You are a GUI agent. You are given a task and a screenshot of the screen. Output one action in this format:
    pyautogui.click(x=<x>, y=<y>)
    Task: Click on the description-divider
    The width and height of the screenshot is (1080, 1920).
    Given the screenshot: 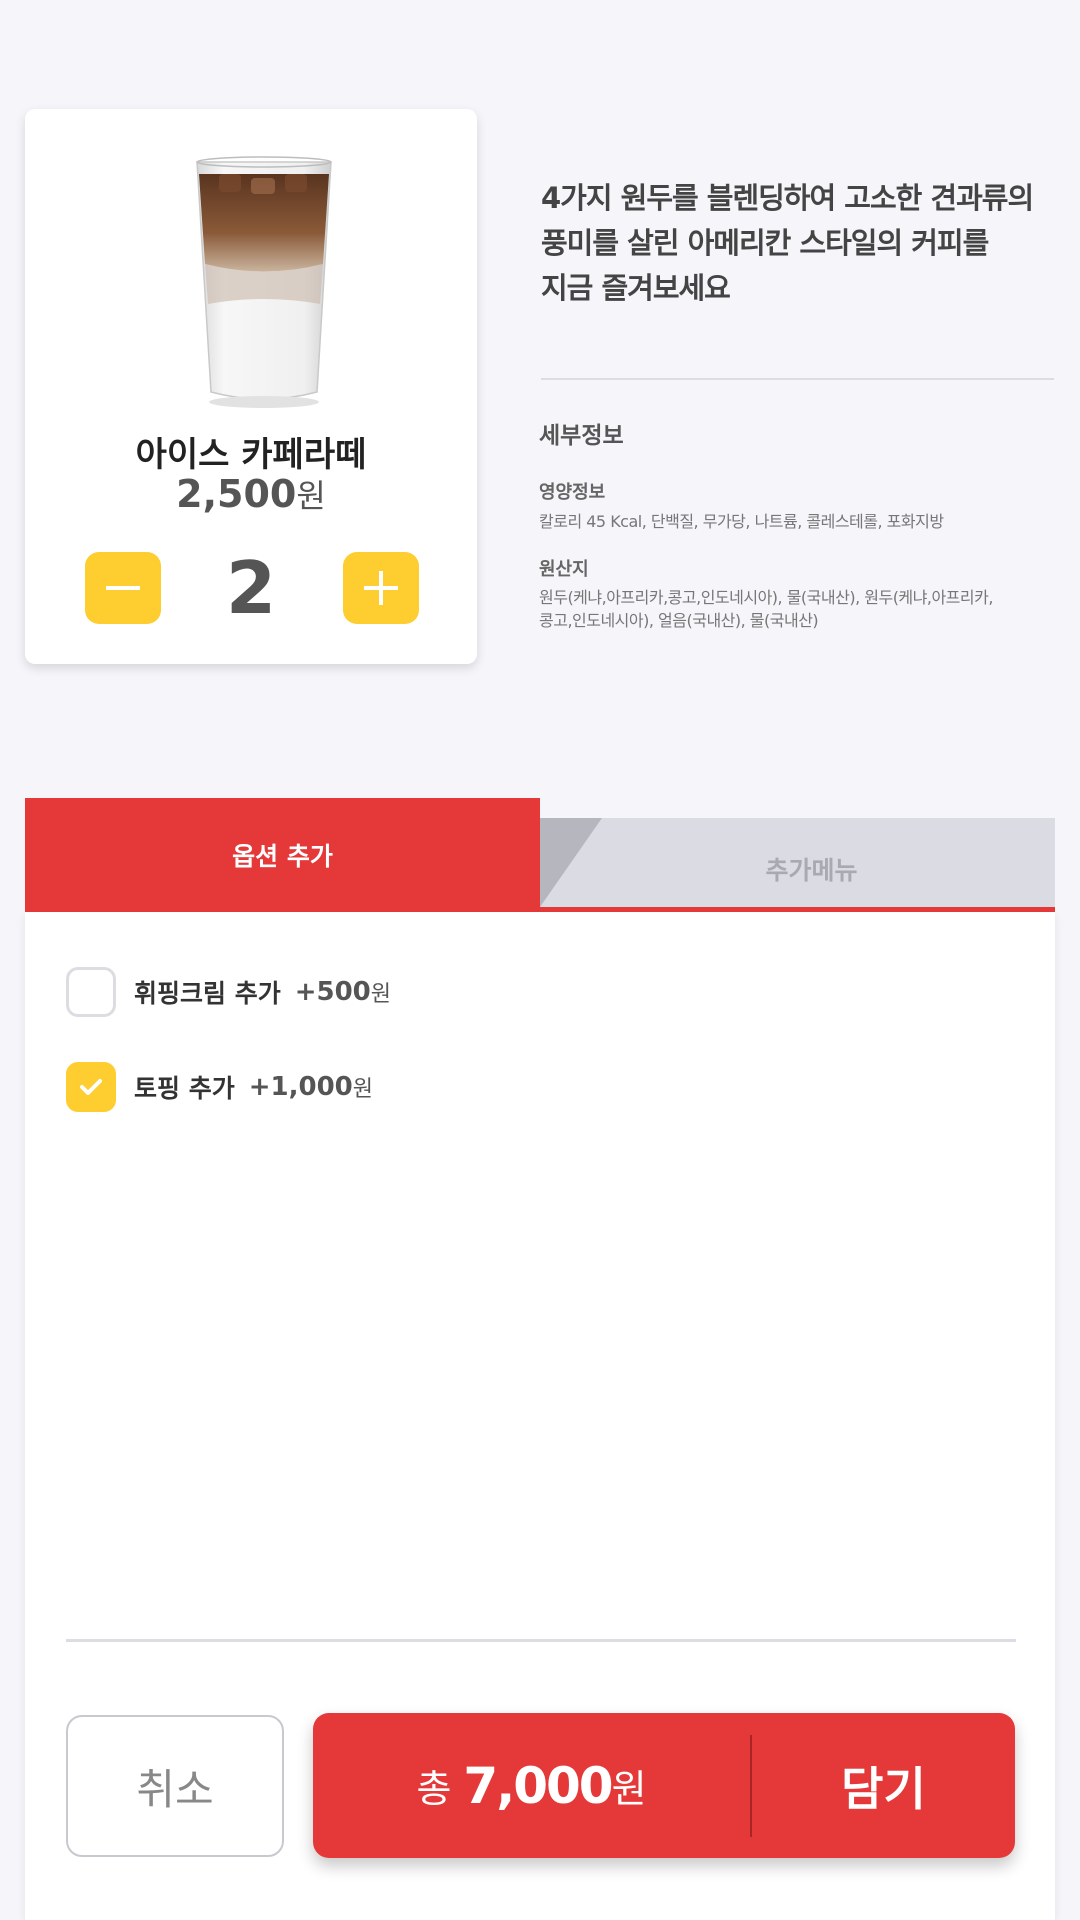 What is the action you would take?
    pyautogui.click(x=797, y=379)
    